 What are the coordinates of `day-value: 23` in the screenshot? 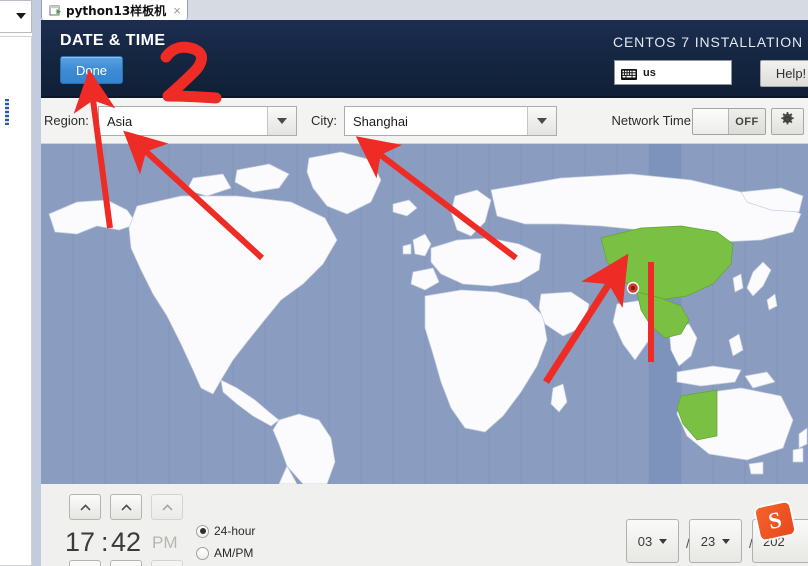 It's located at (708, 541).